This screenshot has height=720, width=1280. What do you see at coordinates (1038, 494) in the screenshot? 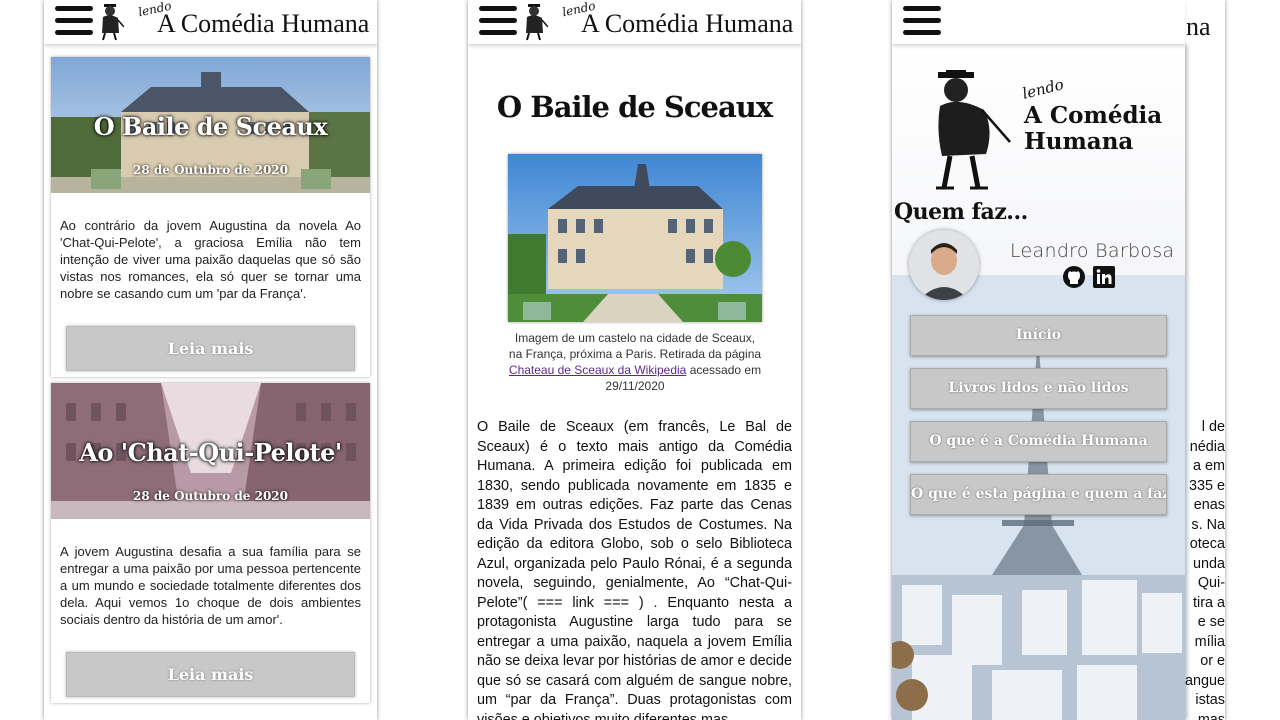
I see `menu-item-about-page: O que é esta página e quem a faz` at bounding box center [1038, 494].